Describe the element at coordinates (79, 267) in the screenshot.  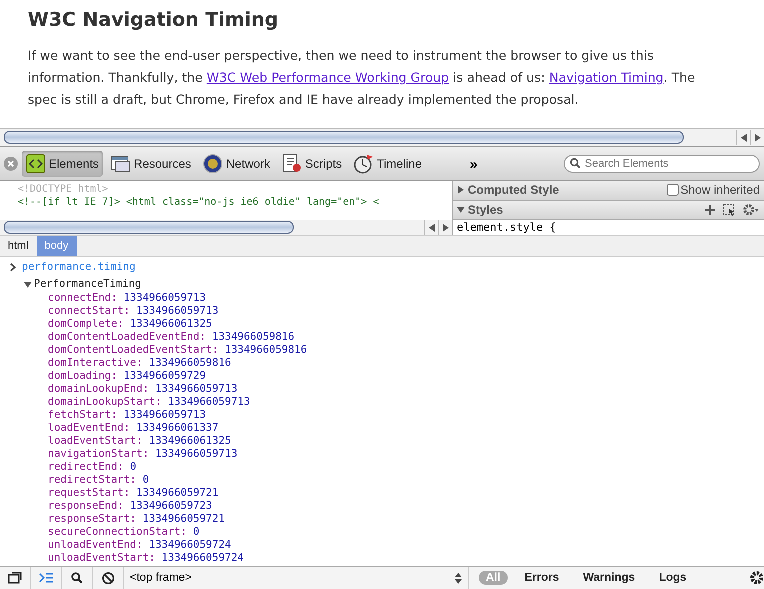
I see `console-command: performance.timing` at that location.